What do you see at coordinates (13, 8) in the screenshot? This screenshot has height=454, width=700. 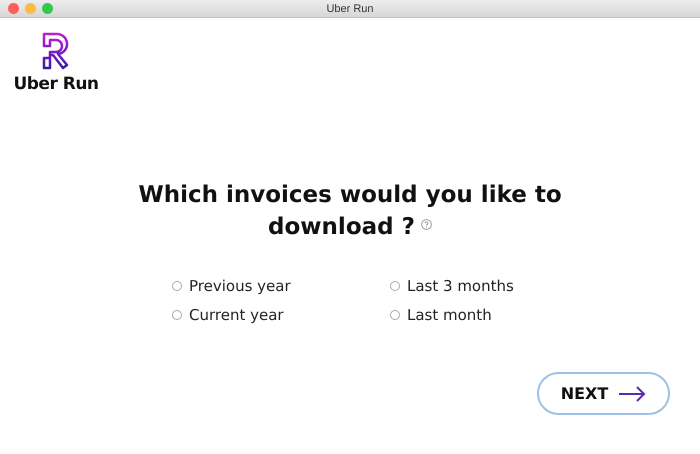 I see `close-button` at bounding box center [13, 8].